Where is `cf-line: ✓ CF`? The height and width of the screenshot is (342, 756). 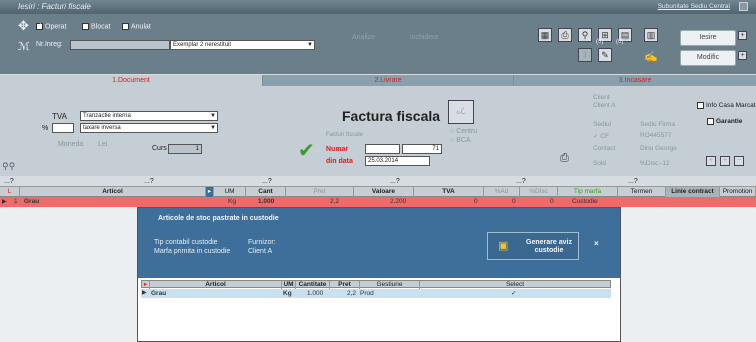 cf-line: ✓ CF is located at coordinates (601, 136).